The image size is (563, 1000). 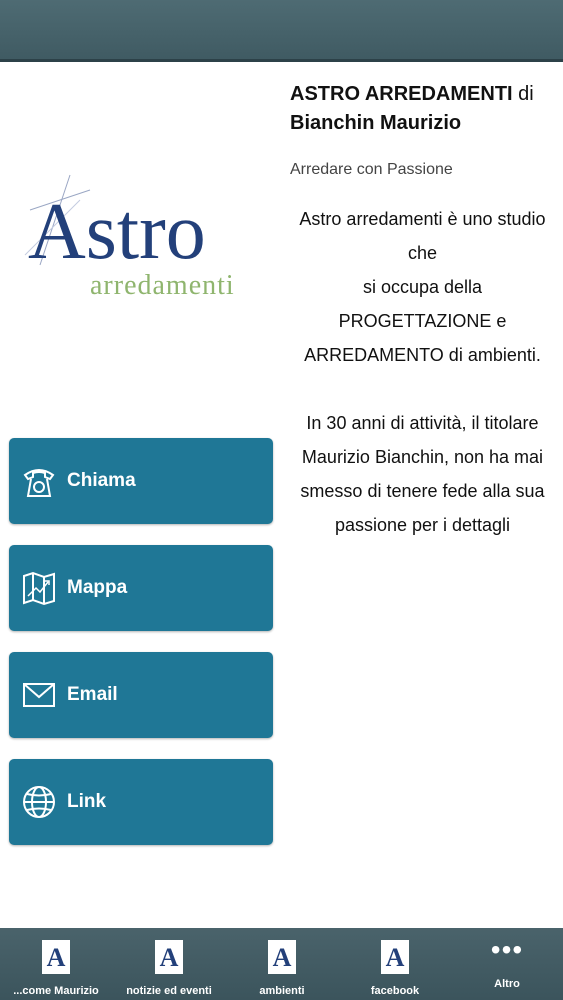 I want to click on link-label: Link, so click(x=87, y=801).